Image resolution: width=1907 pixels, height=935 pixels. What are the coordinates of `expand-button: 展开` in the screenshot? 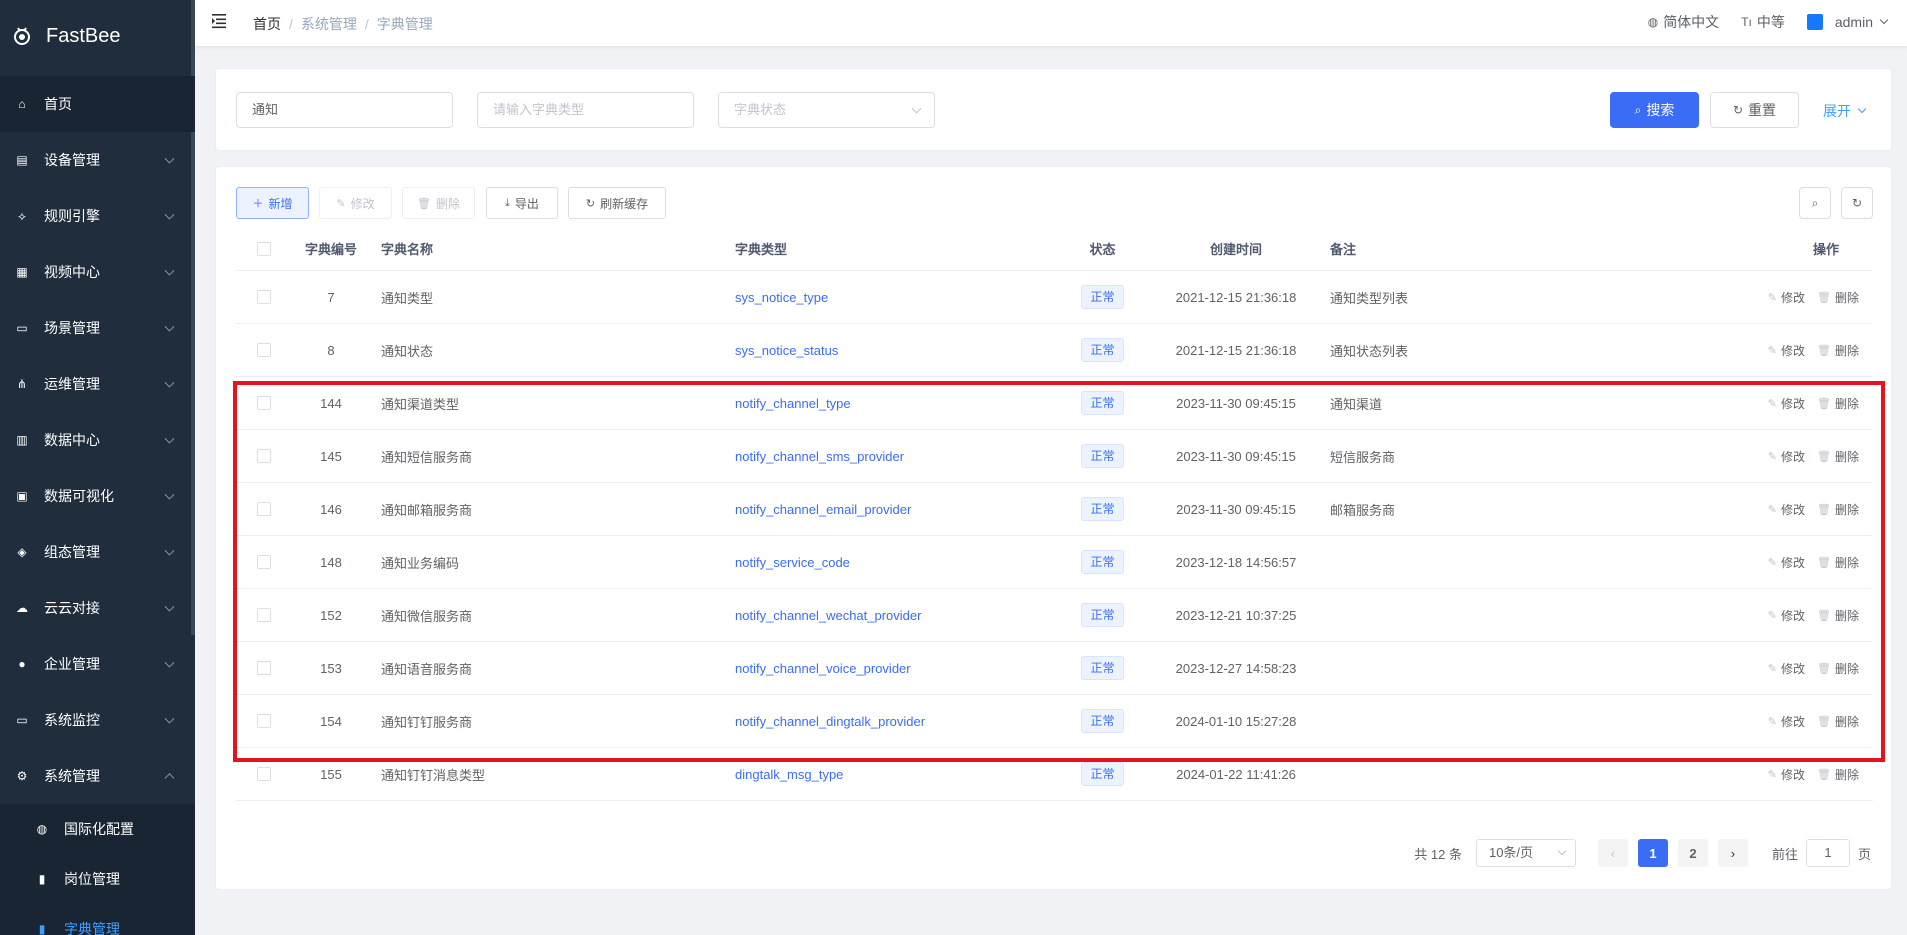 It's located at (1845, 111).